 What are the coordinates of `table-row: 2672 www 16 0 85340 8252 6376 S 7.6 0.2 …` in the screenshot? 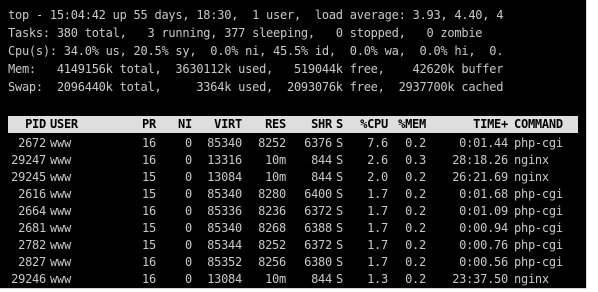 It's located at (293, 143).